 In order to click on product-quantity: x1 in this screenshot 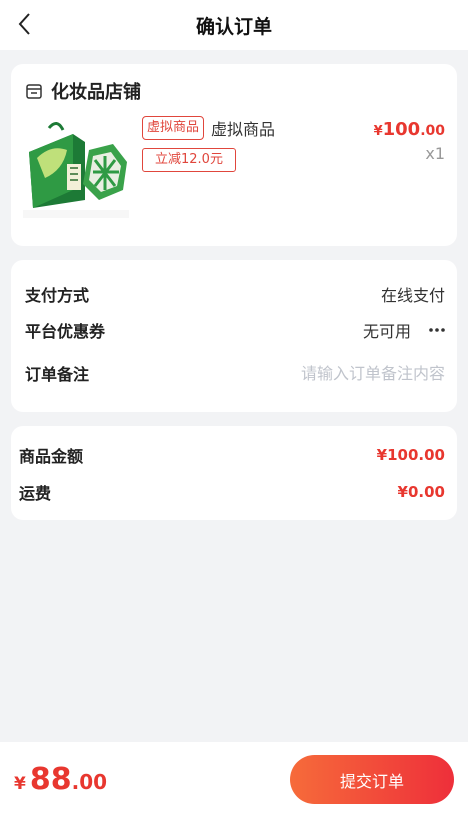, I will do `click(435, 153)`.